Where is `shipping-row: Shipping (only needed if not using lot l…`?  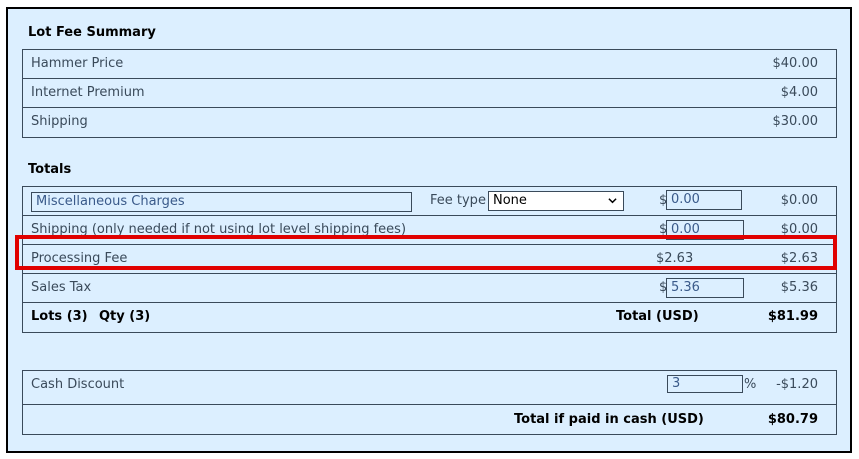
shipping-row: Shipping (only needed if not using lot l… is located at coordinates (429, 230).